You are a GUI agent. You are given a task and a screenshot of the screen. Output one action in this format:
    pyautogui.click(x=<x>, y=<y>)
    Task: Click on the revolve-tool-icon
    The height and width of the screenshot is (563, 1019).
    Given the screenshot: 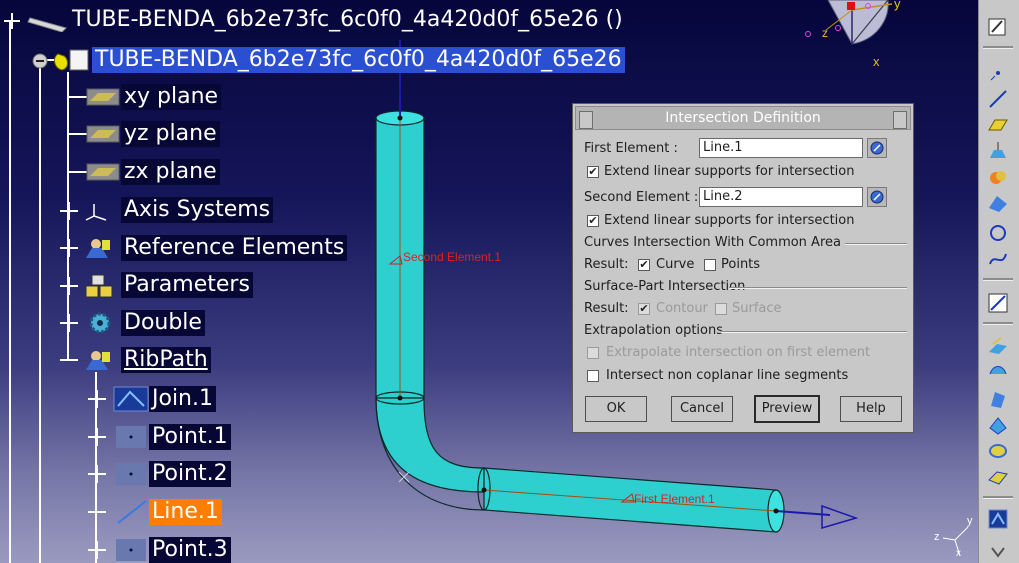 What is the action you would take?
    pyautogui.click(x=998, y=373)
    